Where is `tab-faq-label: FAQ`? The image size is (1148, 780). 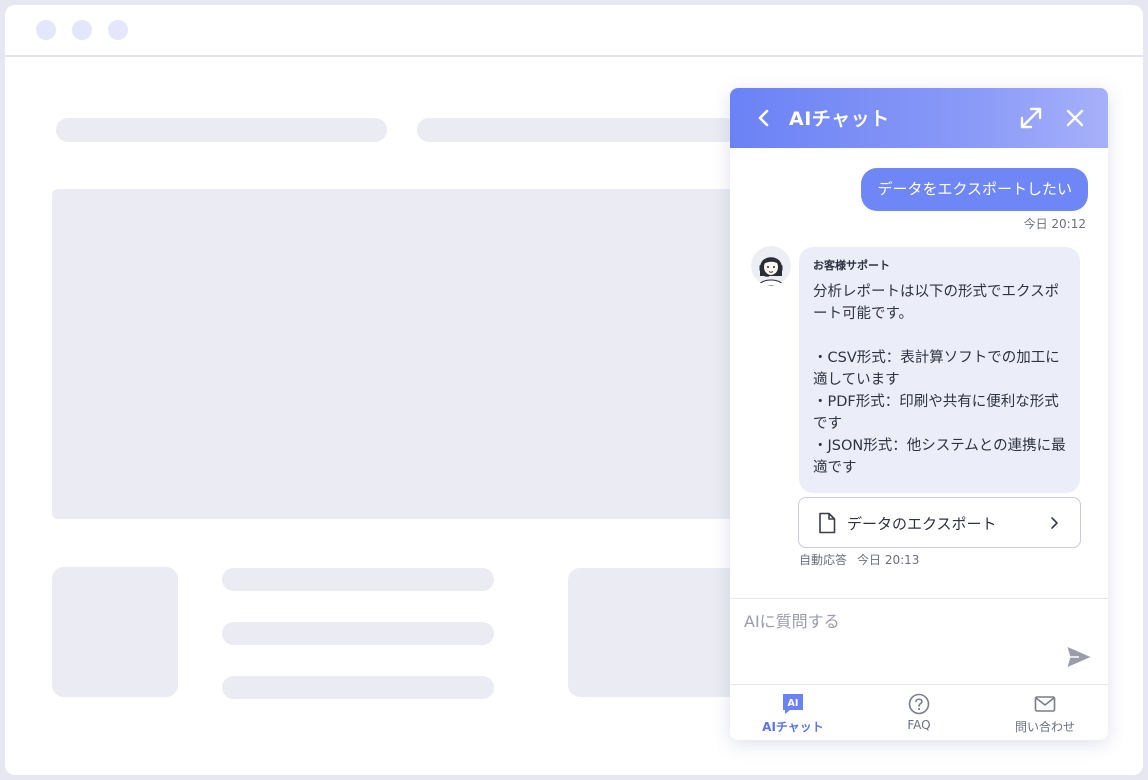
tab-faq-label: FAQ is located at coordinates (919, 725).